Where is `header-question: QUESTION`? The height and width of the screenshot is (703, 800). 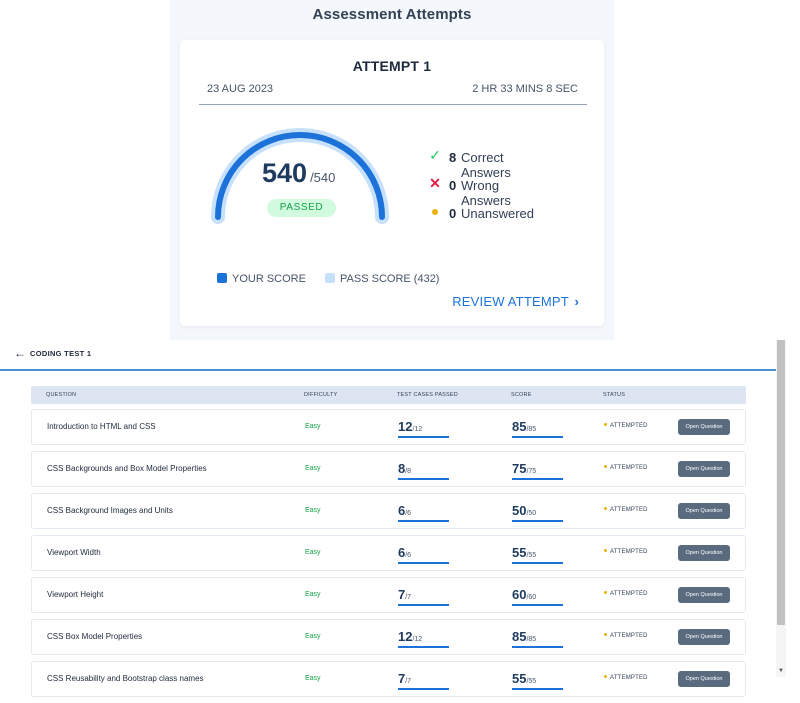 header-question: QUESTION is located at coordinates (61, 395).